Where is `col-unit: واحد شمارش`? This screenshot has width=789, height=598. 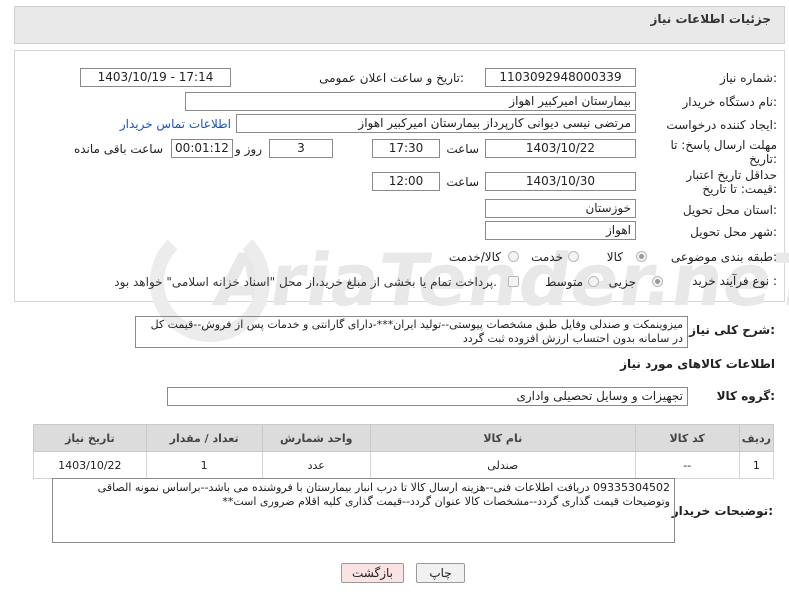
col-unit: واحد شمارش is located at coordinates (316, 438).